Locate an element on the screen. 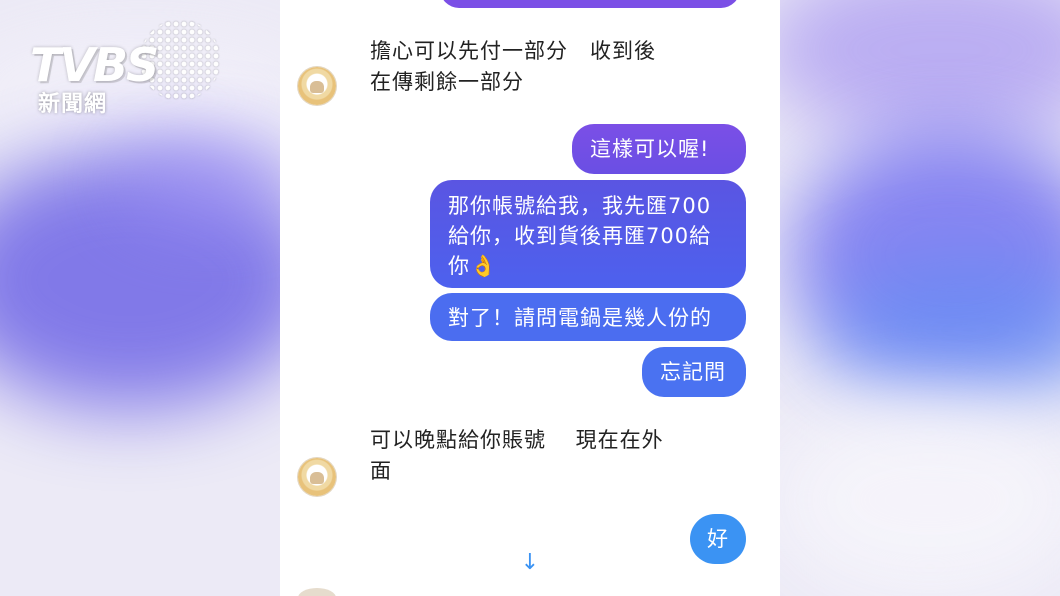 This screenshot has width=1060, height=596. message-text: 忘記問 is located at coordinates (693, 372).